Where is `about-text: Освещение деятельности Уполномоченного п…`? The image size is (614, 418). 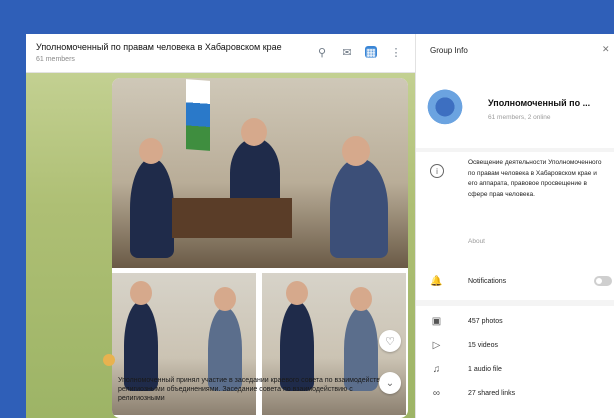 about-text: Освещение деятельности Уполномоченного п… is located at coordinates (535, 178).